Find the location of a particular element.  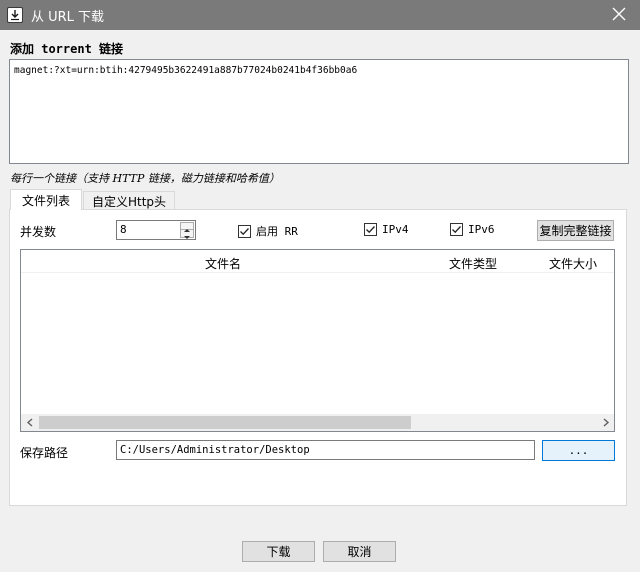

spin-up-icon is located at coordinates (187, 227).